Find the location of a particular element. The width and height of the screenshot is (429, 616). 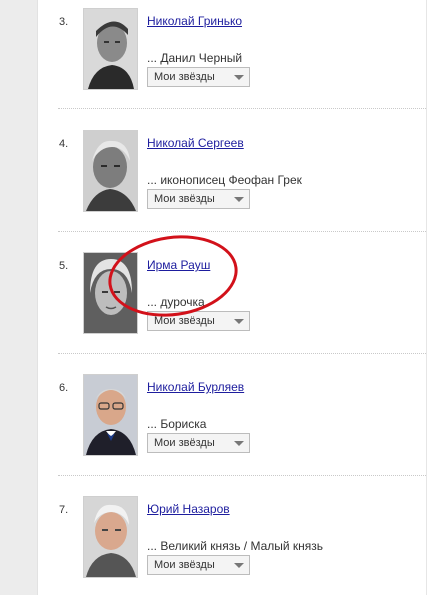

rank-number: 4. is located at coordinates (64, 144).